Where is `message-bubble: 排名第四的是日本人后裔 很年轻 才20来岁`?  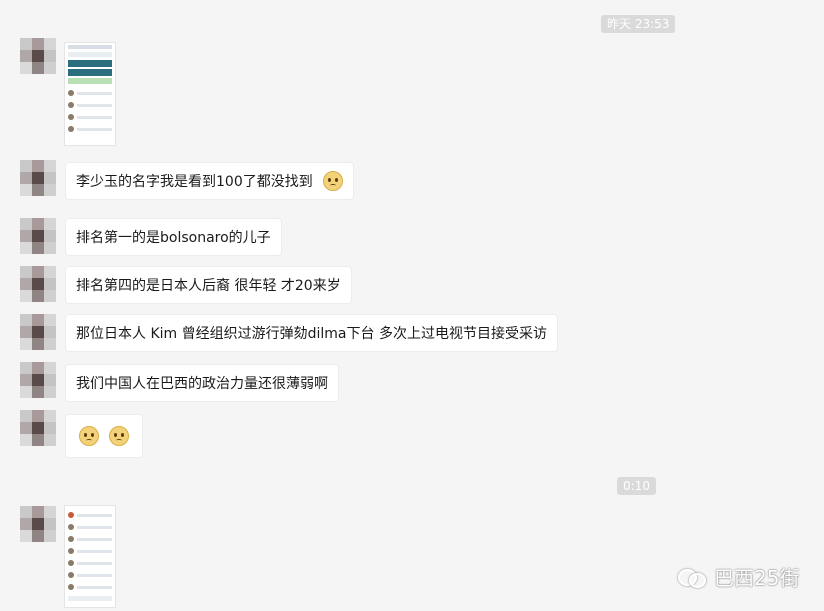 message-bubble: 排名第四的是日本人后裔 很年轻 才20来岁 is located at coordinates (208, 285).